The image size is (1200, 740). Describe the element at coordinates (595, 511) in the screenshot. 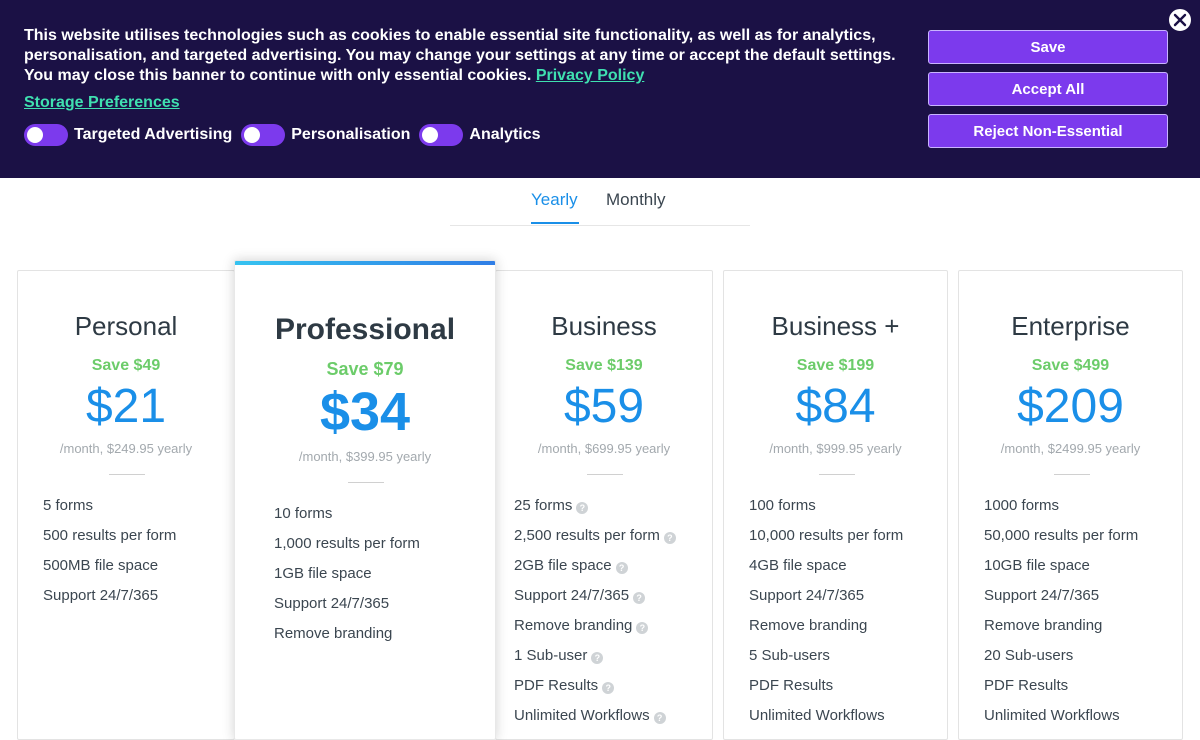

I see `feature-item: 25 forms?` at that location.